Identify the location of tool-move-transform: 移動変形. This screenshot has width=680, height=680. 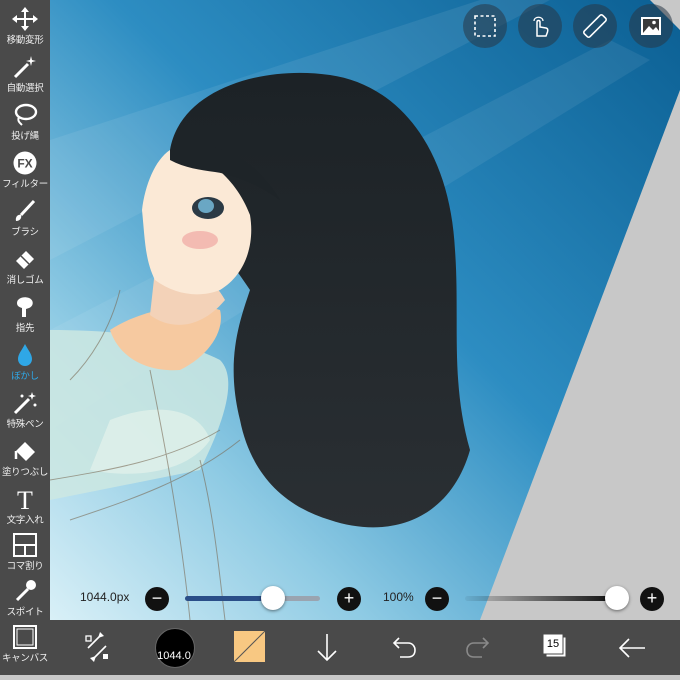
(25, 26).